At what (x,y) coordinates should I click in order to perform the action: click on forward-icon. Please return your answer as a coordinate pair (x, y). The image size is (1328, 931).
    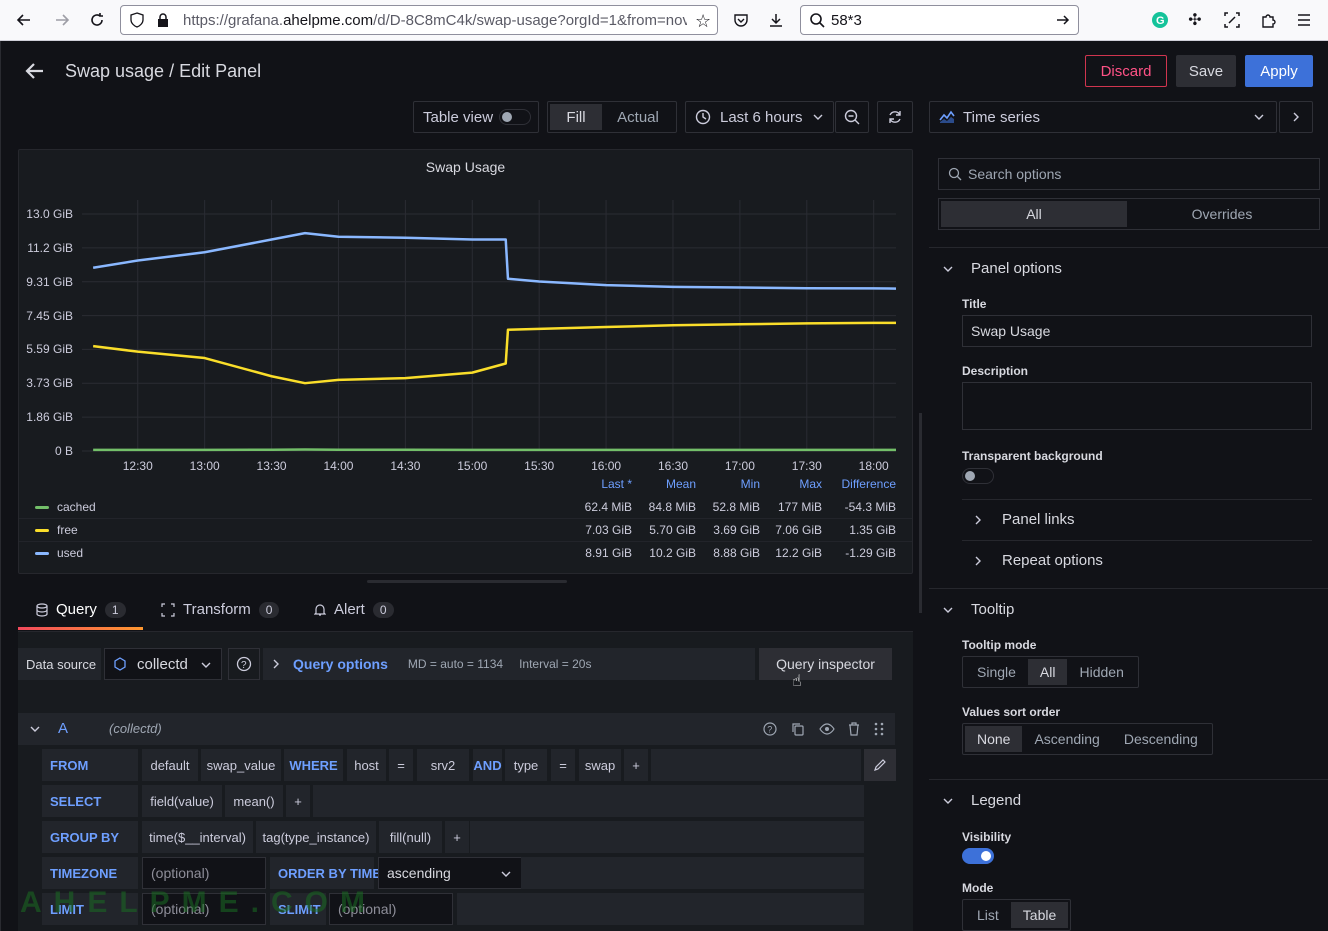
    Looking at the image, I should click on (62, 20).